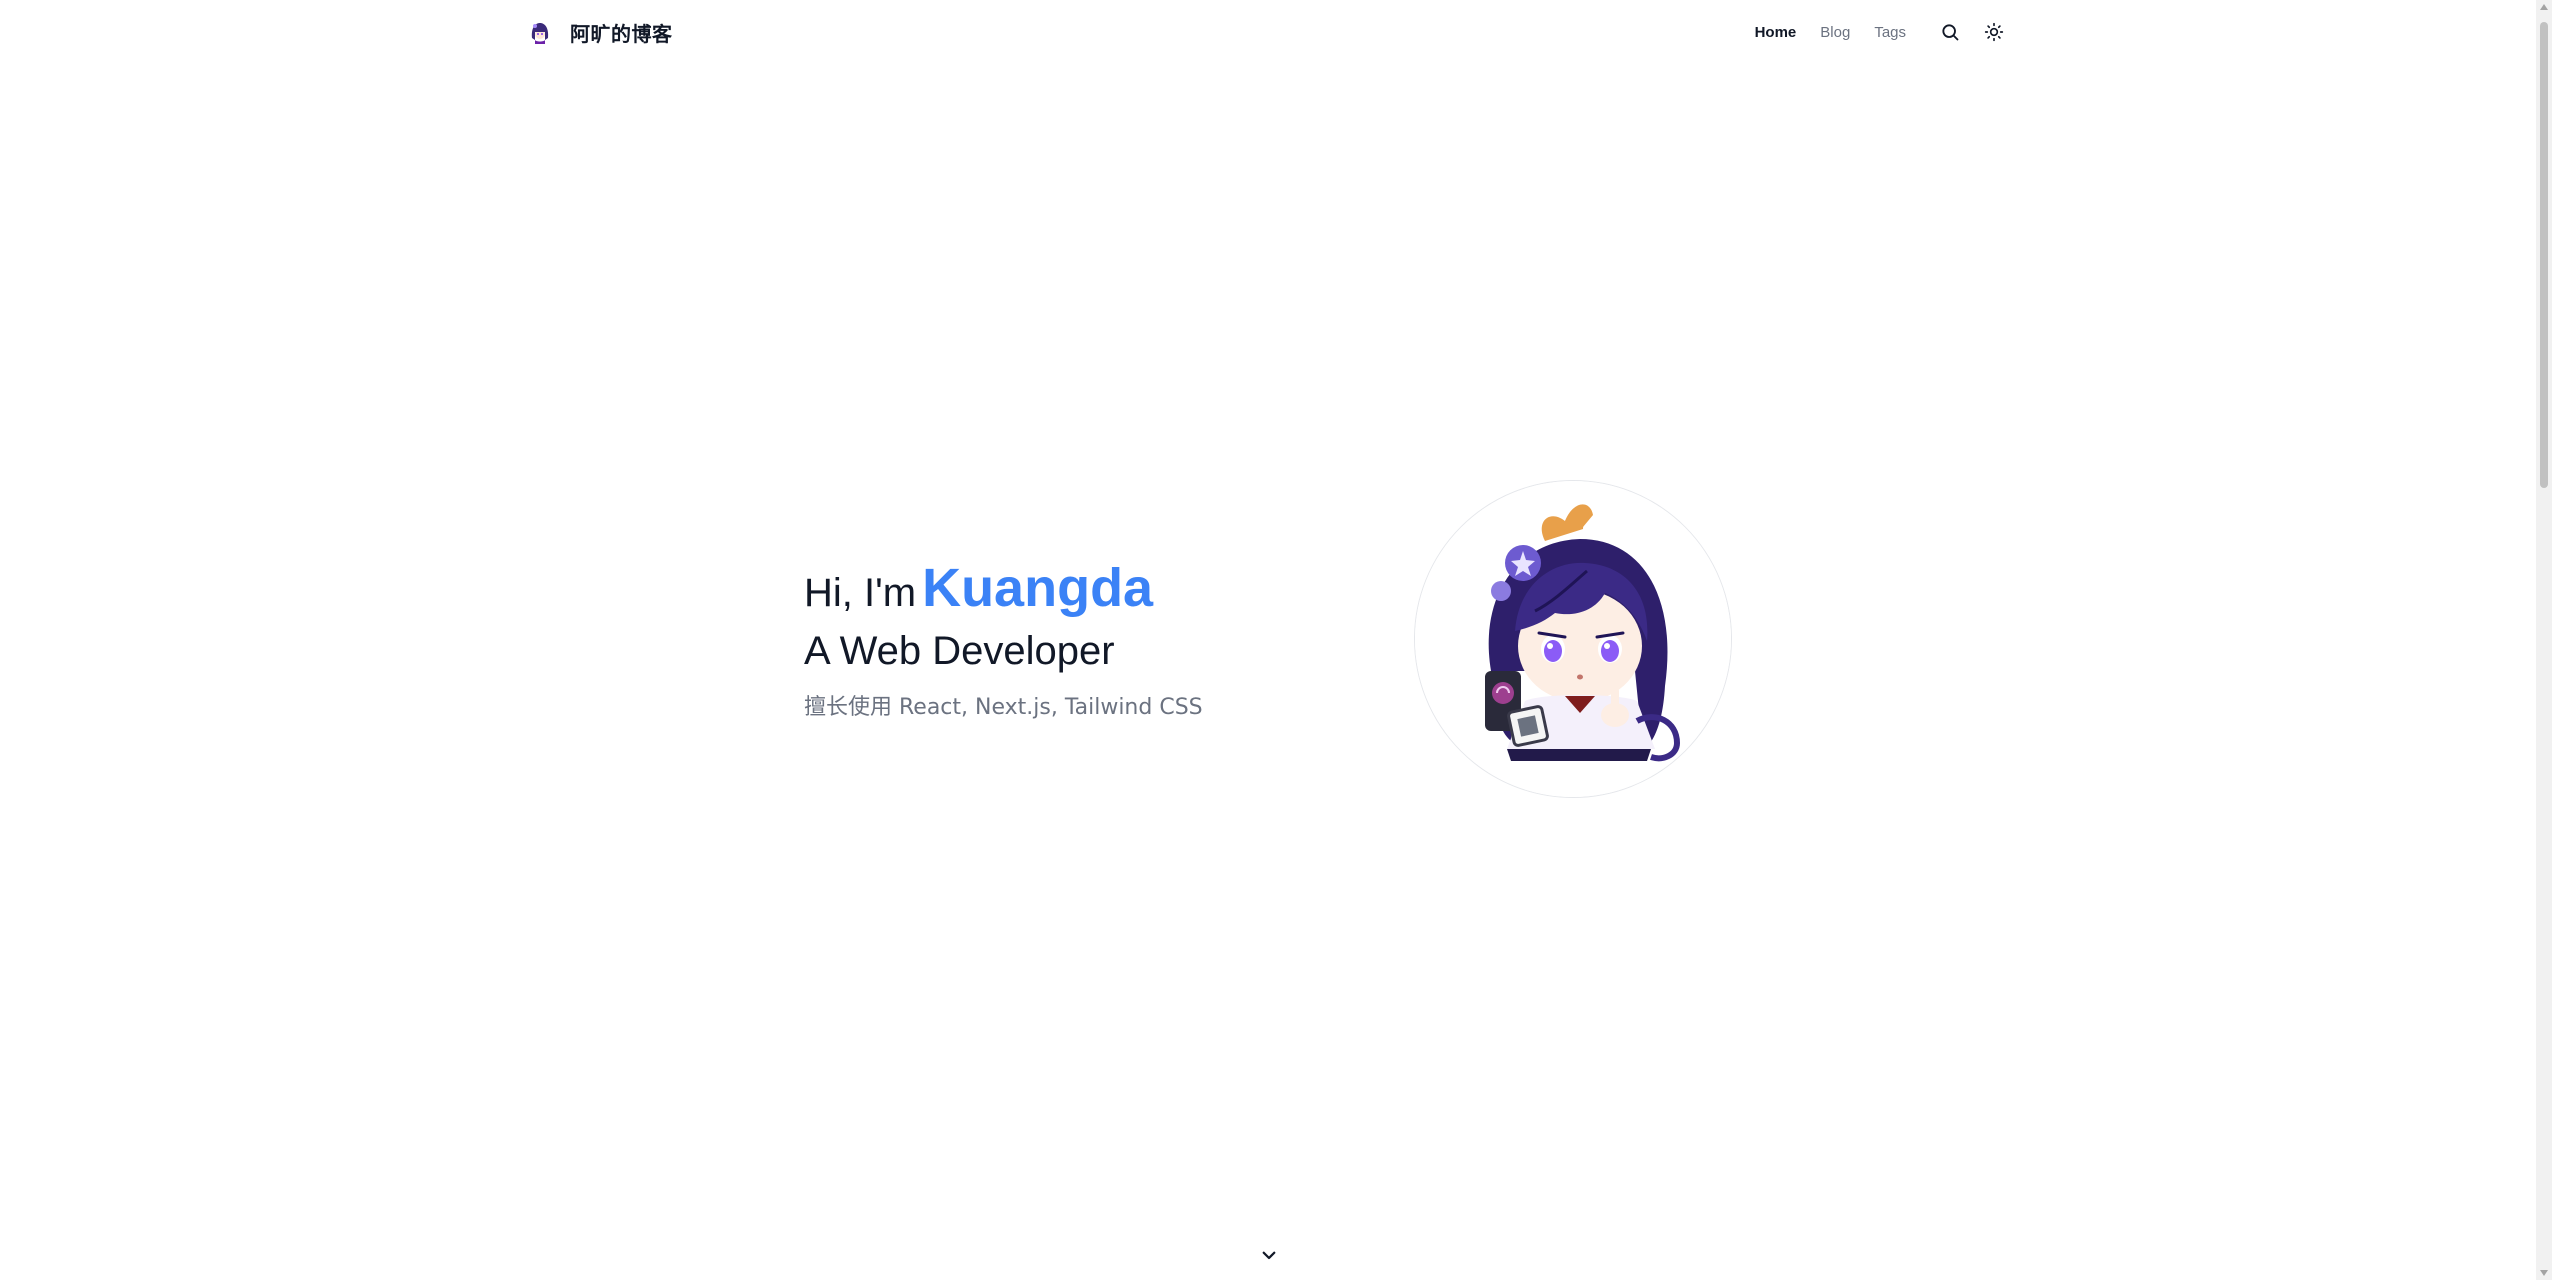 This screenshot has width=2552, height=1280. I want to click on nav-blog: Blog, so click(1835, 32).